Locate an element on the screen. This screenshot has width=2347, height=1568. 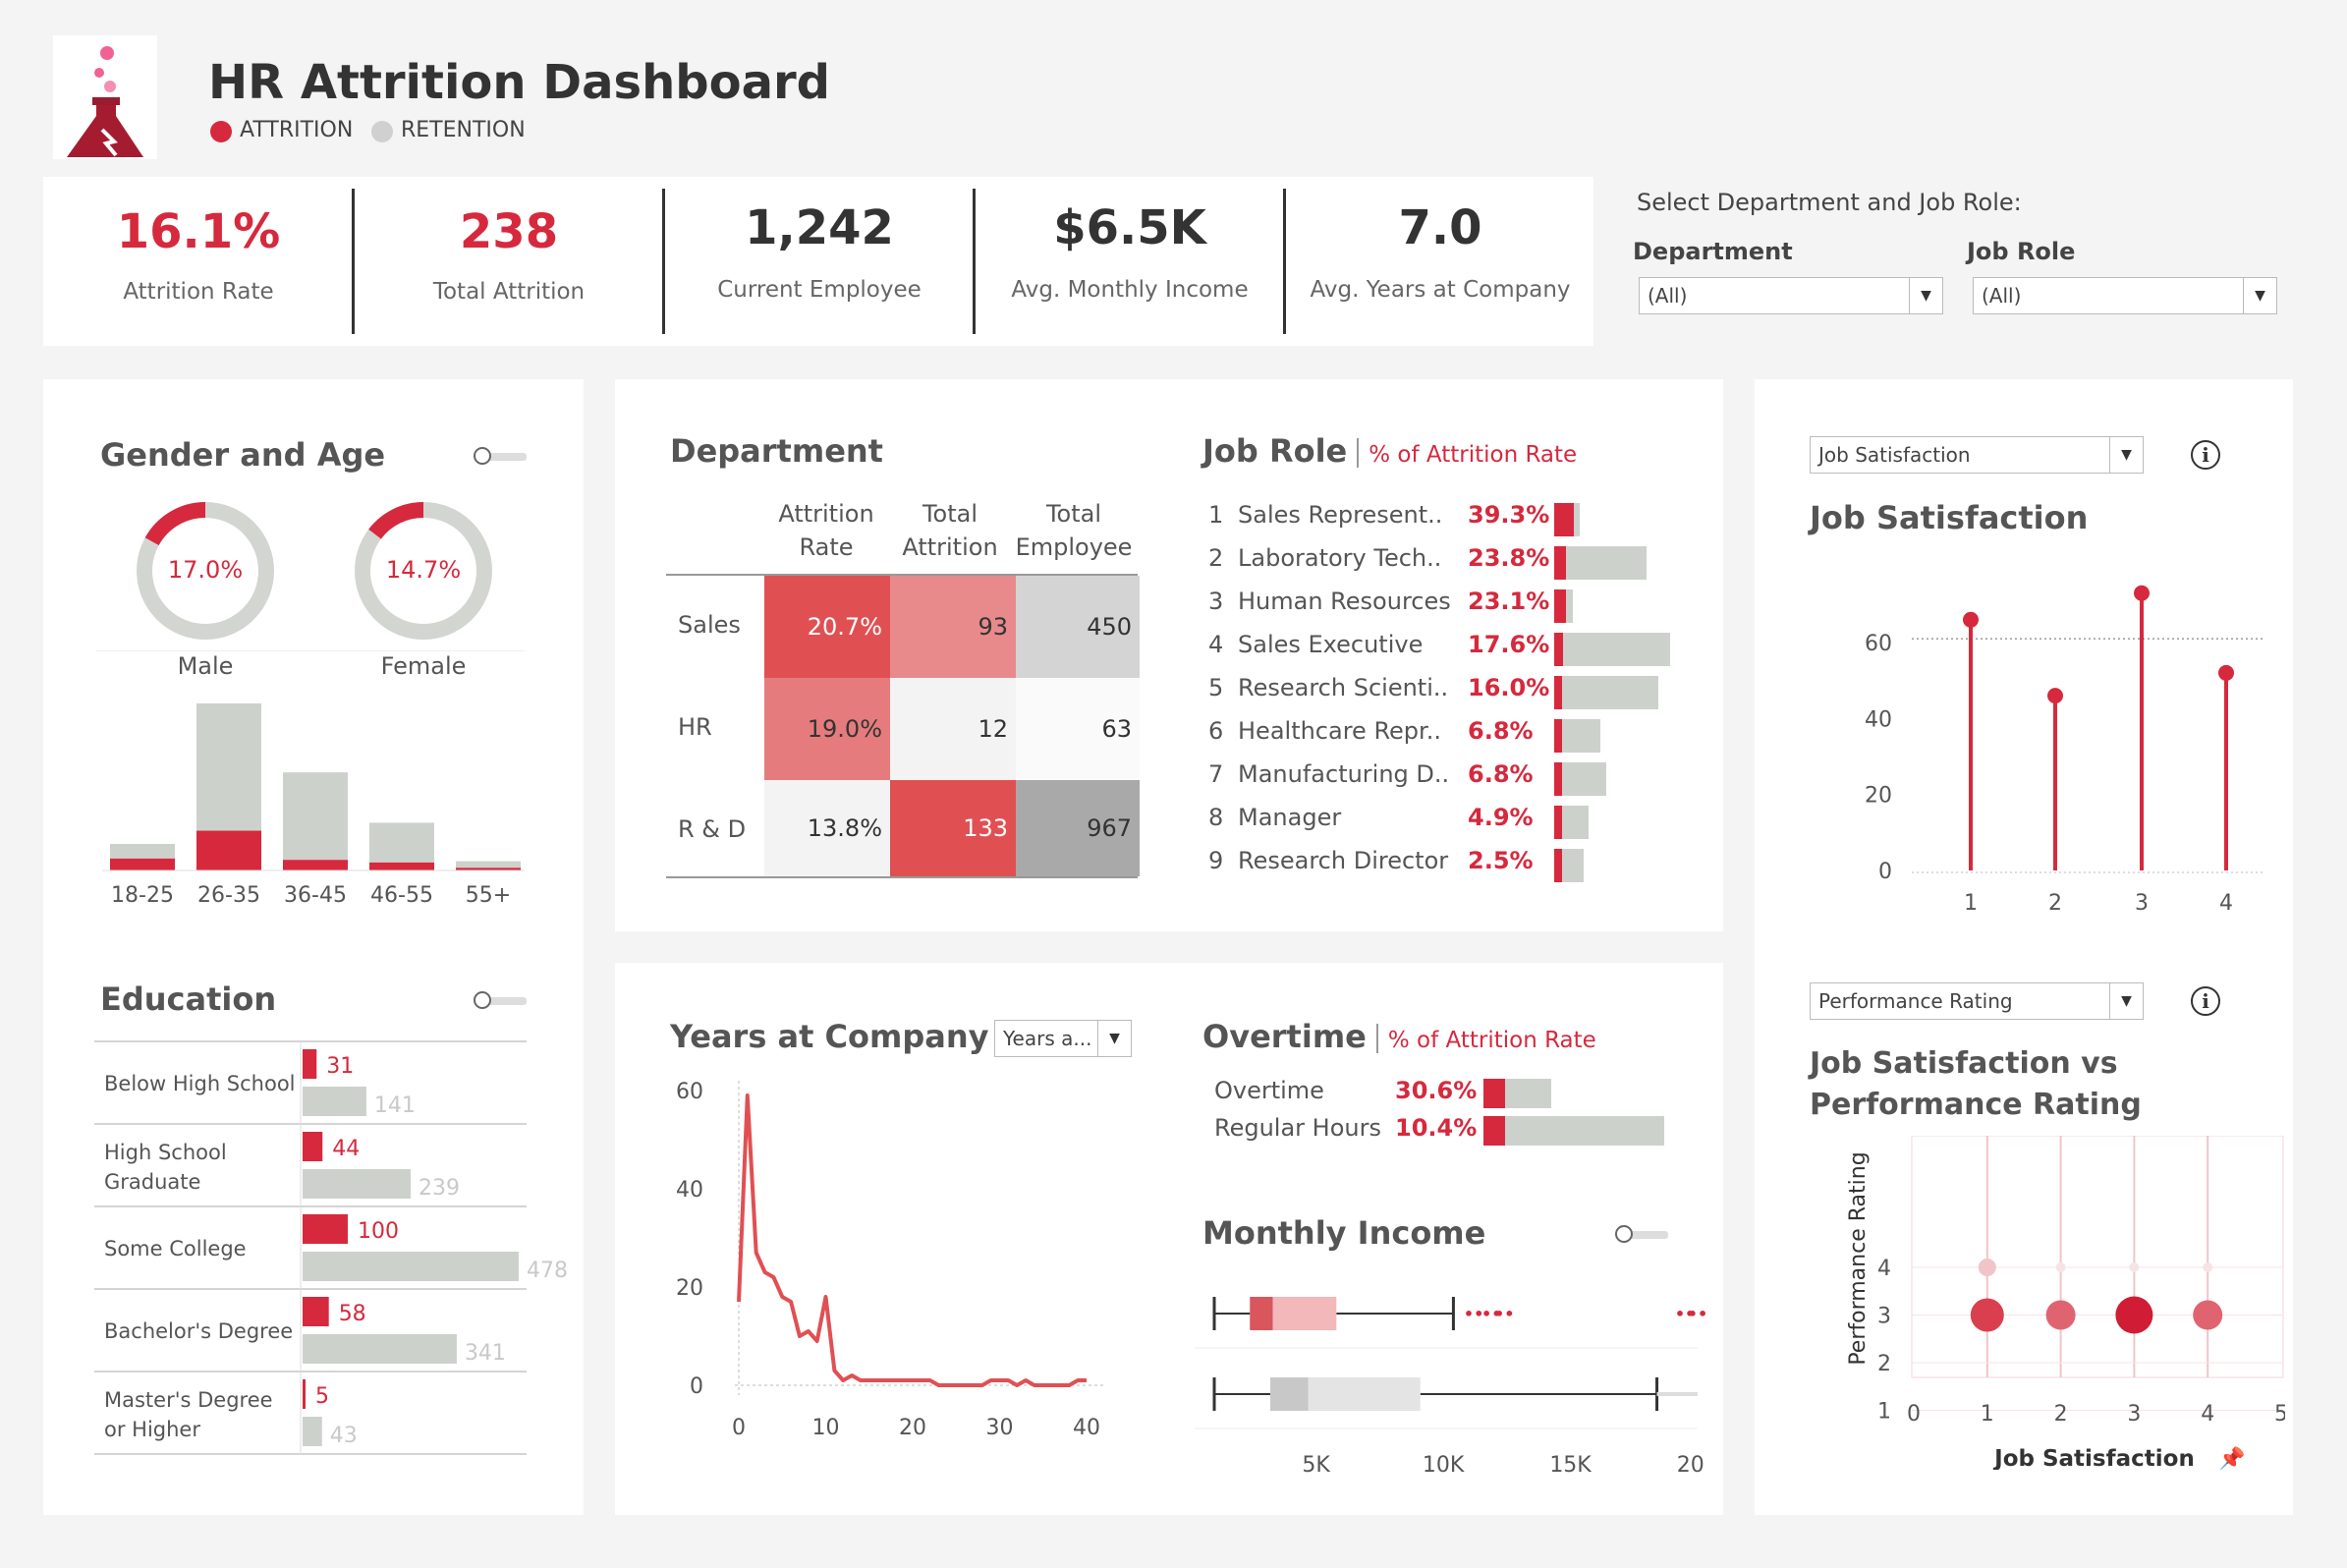
job-satisfaction-lollipop-chart: 0 20 40 60 1 2 3 4 is located at coordinates (2065, 750).